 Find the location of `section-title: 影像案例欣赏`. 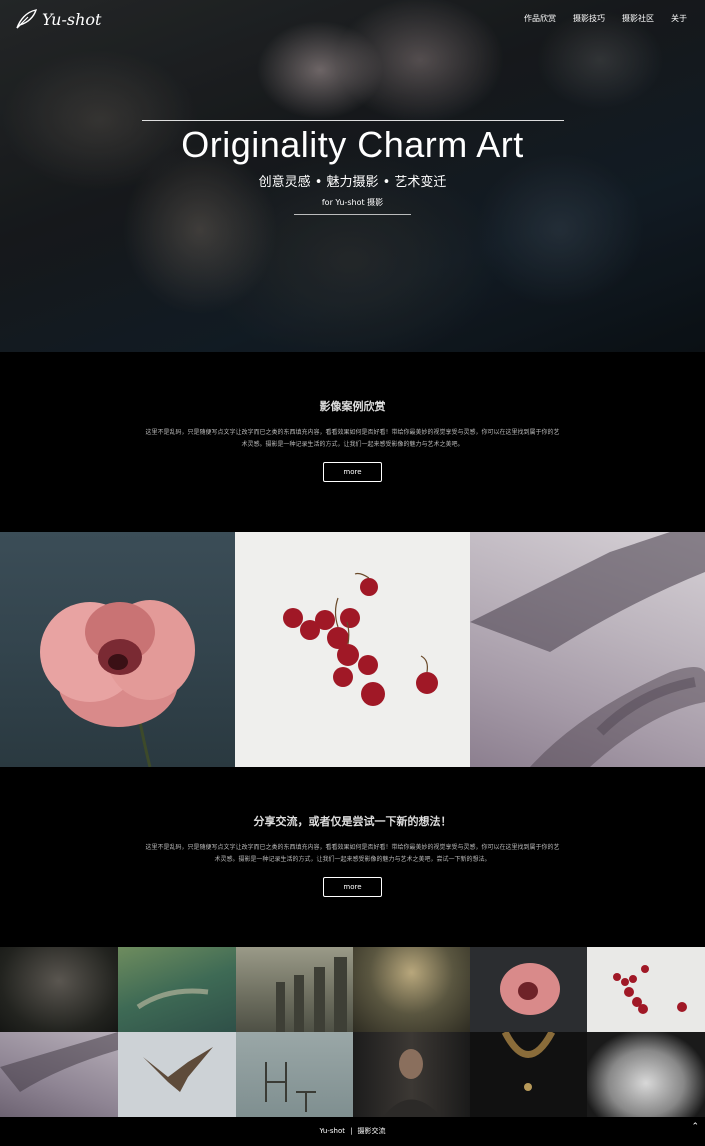

section-title: 影像案例欣赏 is located at coordinates (352, 406).